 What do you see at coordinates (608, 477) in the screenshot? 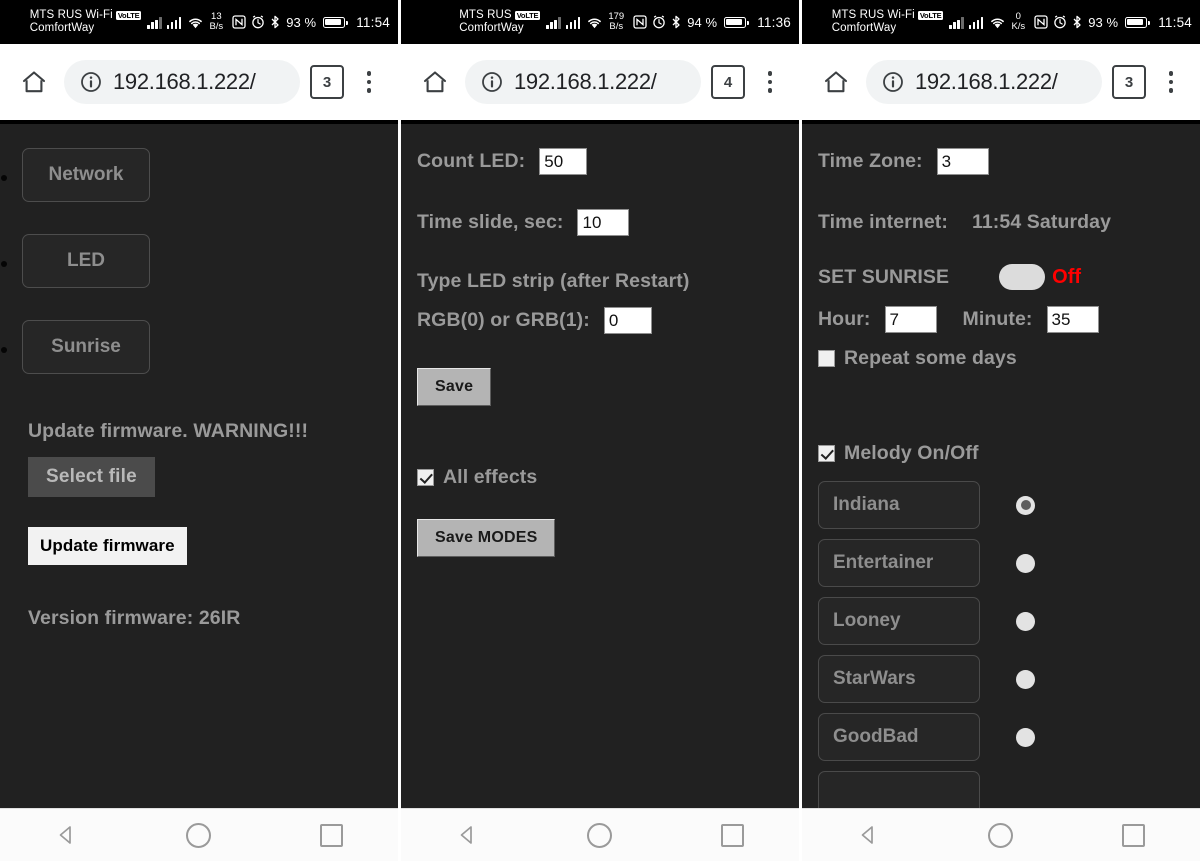
I see `all-effects-row: All effects` at bounding box center [608, 477].